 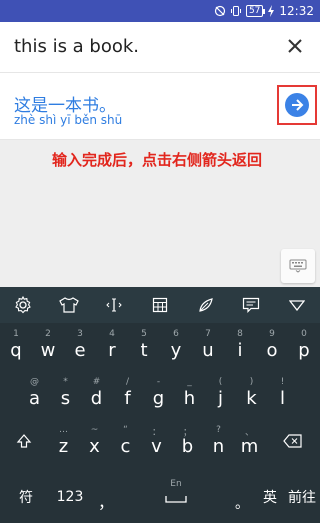 What do you see at coordinates (304, 350) in the screenshot?
I see `key-label: p` at bounding box center [304, 350].